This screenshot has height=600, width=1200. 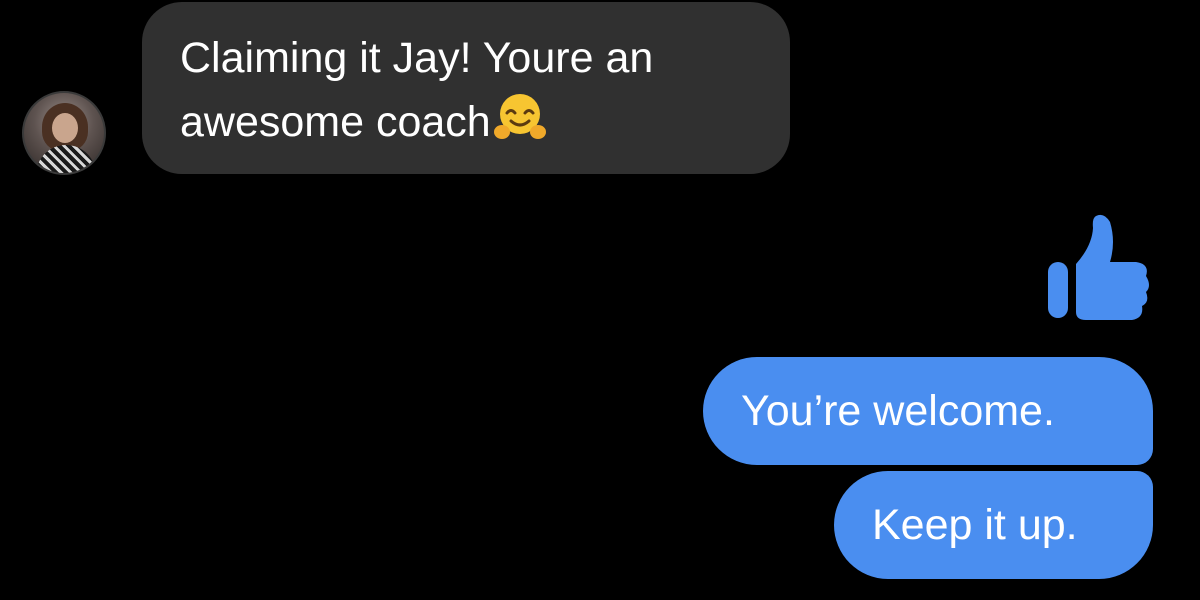 I want to click on contact-avatar, so click(x=64, y=133).